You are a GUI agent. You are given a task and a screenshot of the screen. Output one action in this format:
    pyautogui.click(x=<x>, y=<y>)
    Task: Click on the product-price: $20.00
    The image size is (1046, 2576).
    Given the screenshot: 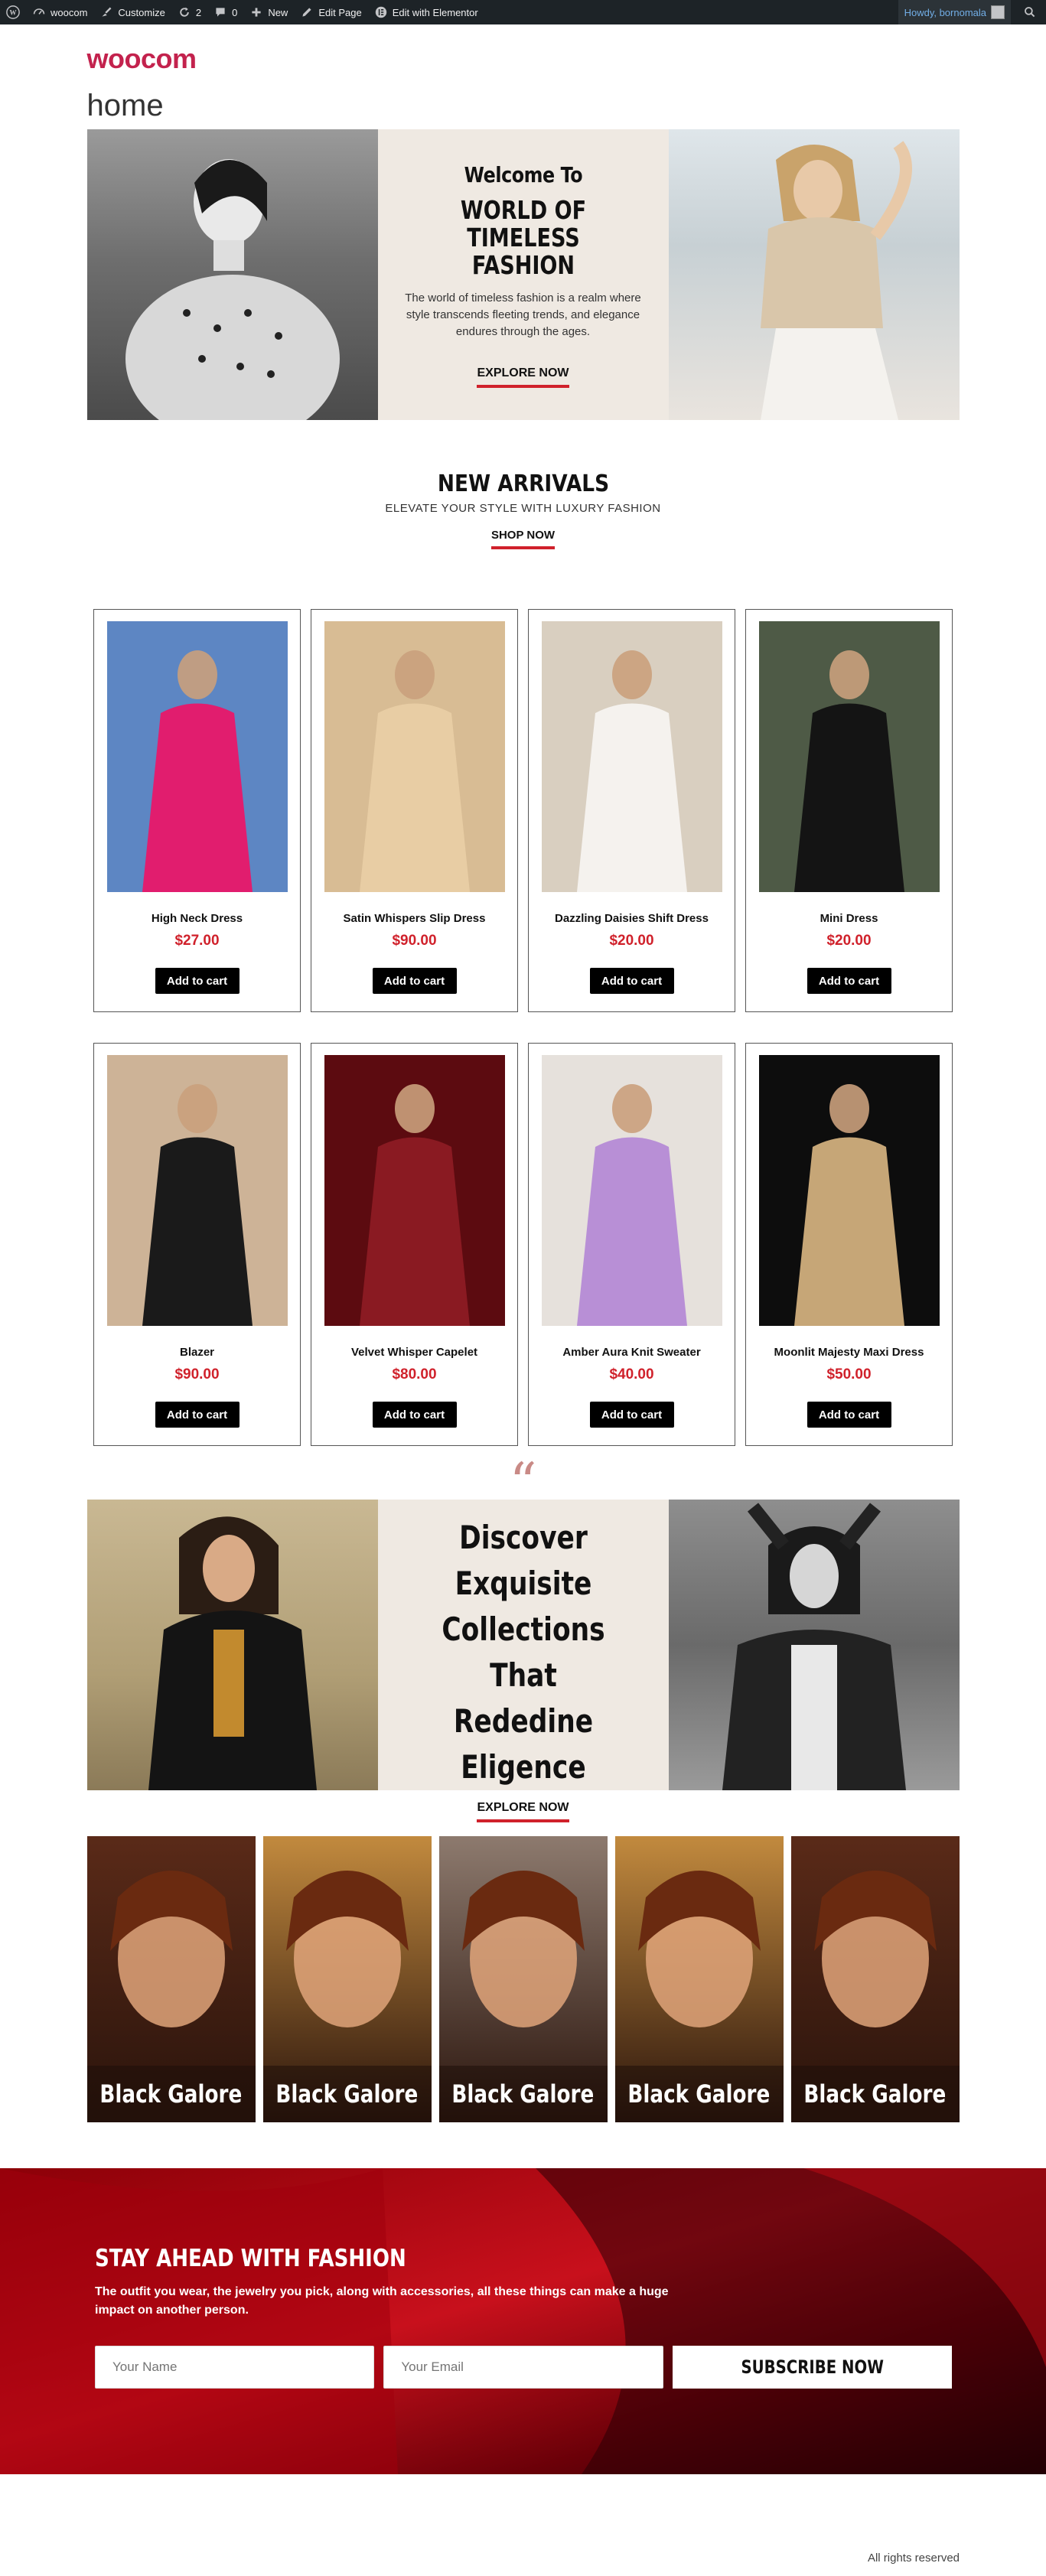 What is the action you would take?
    pyautogui.click(x=631, y=941)
    